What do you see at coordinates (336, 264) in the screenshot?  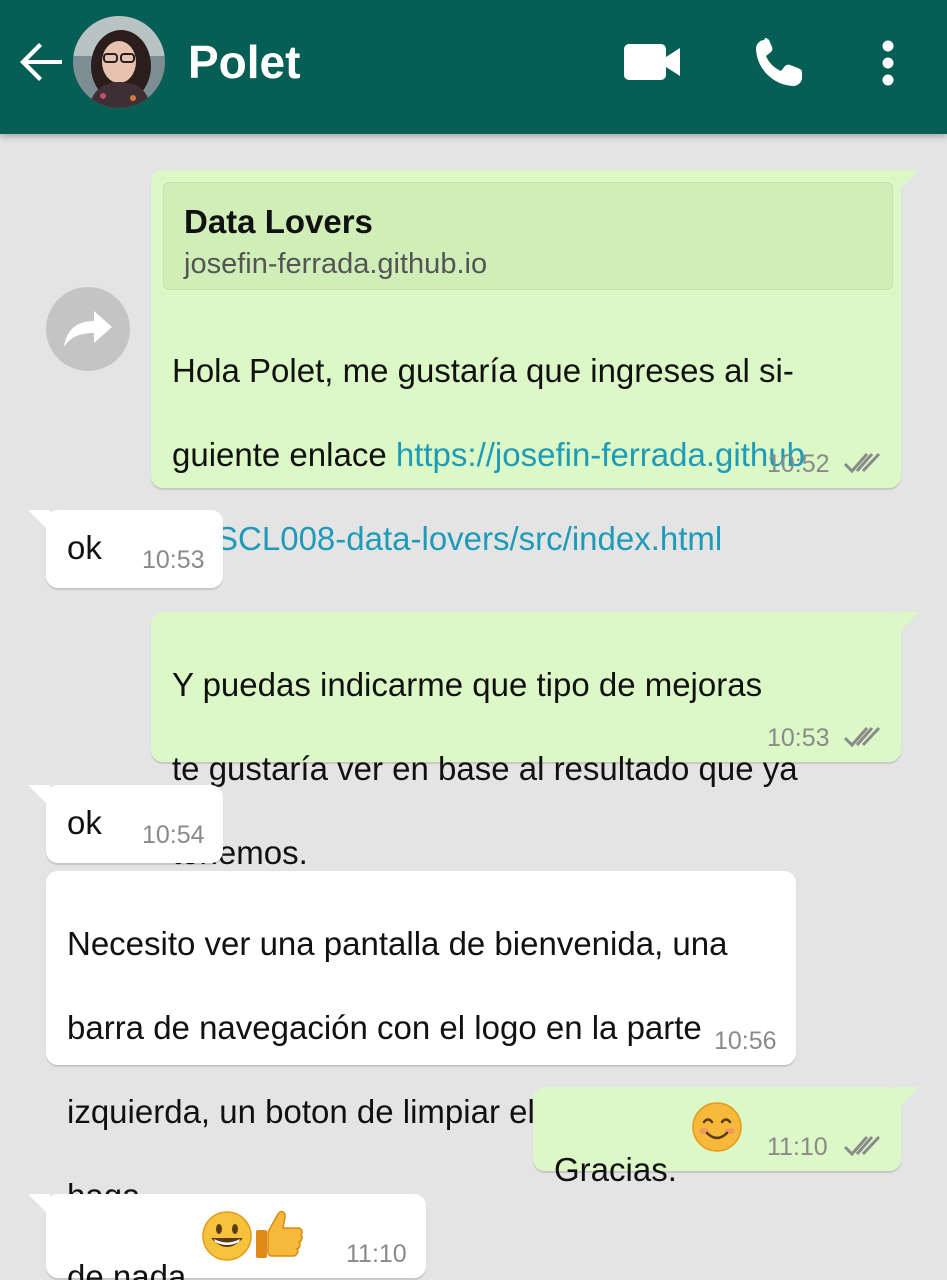 I see `link-preview-domain: josefin-ferrada.github.io` at bounding box center [336, 264].